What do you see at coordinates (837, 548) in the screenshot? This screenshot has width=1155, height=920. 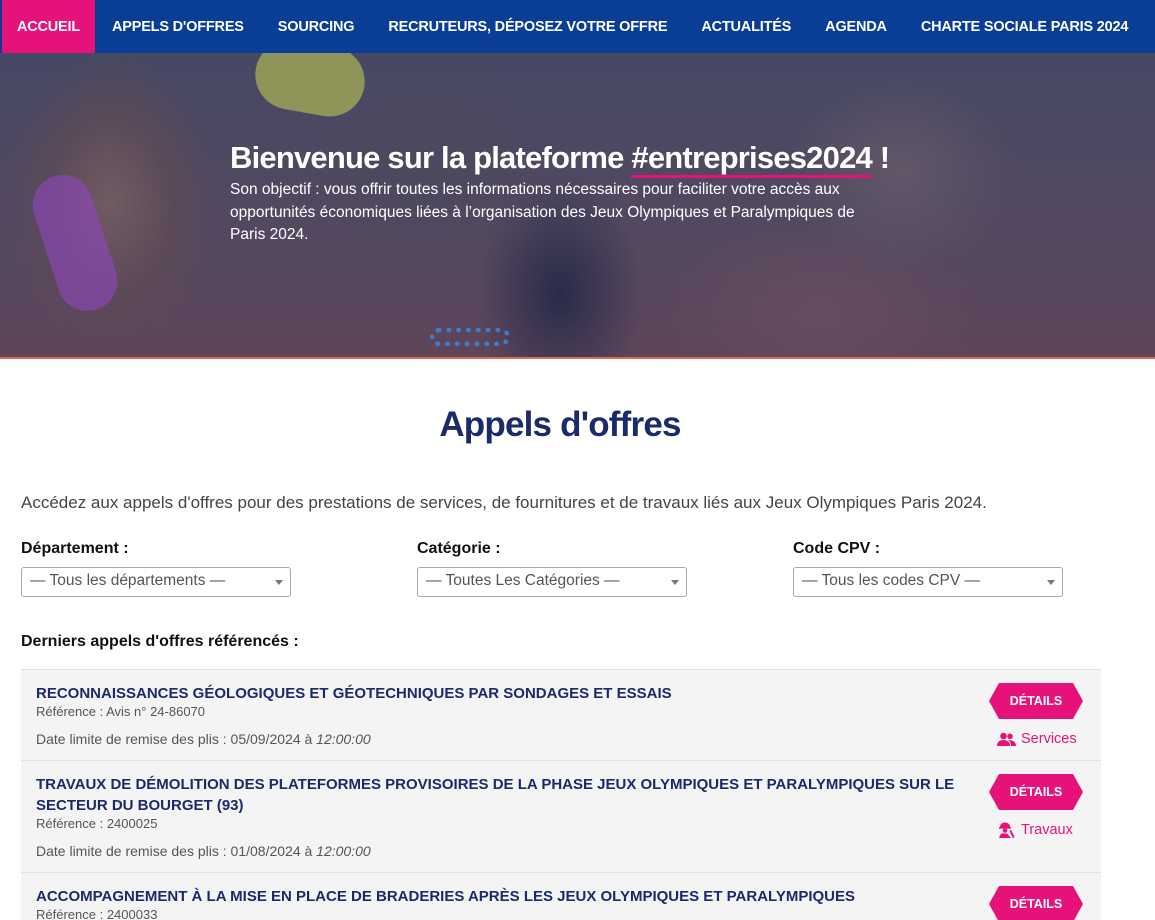 I see `filter-label: Code CPV :` at bounding box center [837, 548].